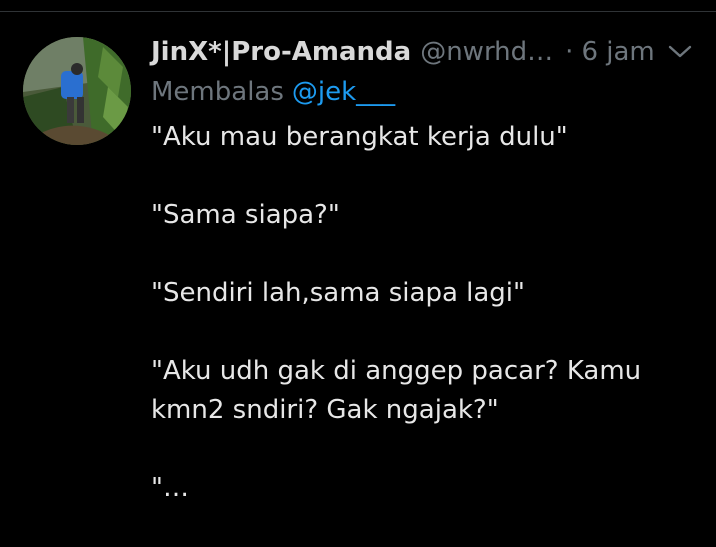  I want to click on avatar-photo, so click(77, 91).